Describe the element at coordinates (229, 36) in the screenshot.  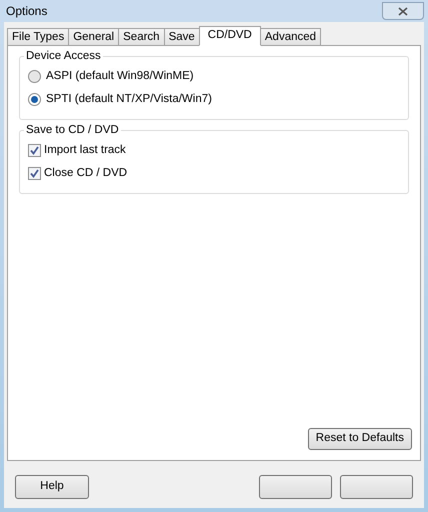
I see `tab: CD/DVD` at that location.